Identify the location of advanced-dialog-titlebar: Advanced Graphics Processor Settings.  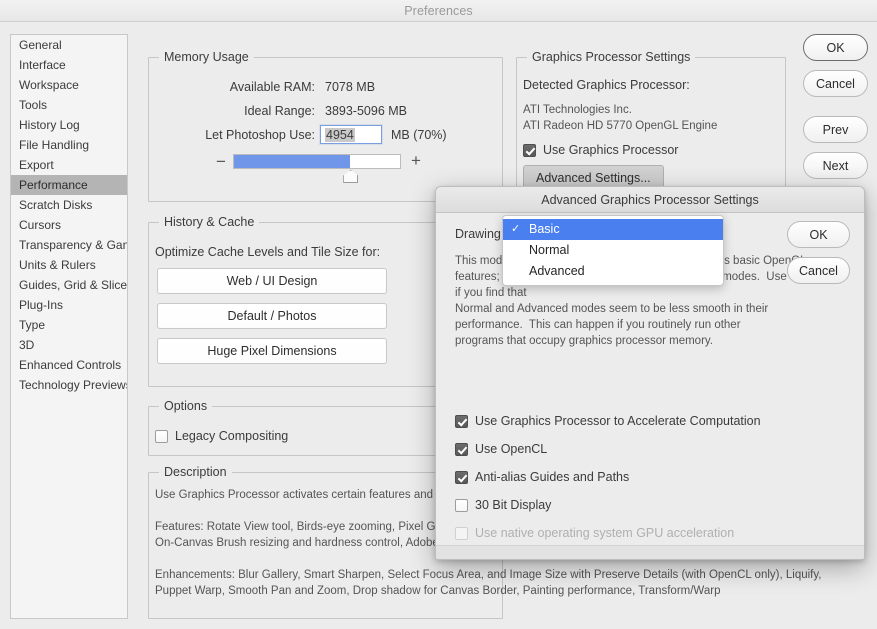
(650, 200).